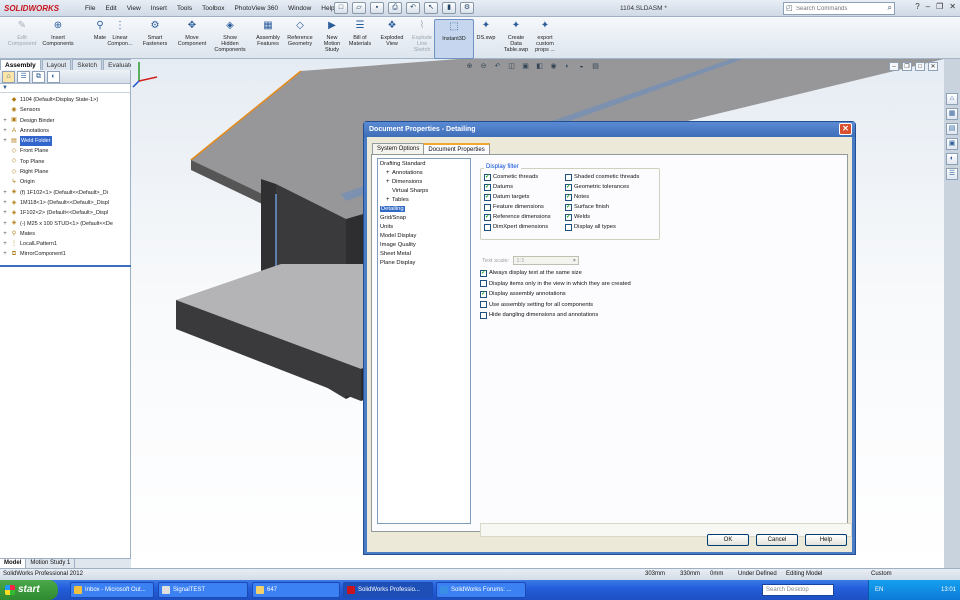 The image size is (960, 600). What do you see at coordinates (230, 39) in the screenshot?
I see `show-hidden-components-button: ◈ Show Hidden Components` at bounding box center [230, 39].